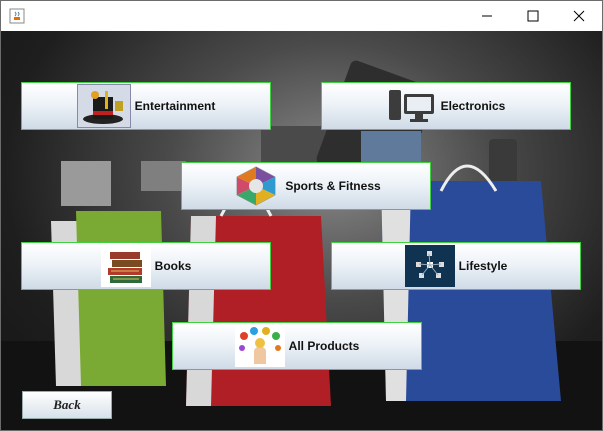 This screenshot has height=431, width=603. I want to click on maximize-button, so click(533, 16).